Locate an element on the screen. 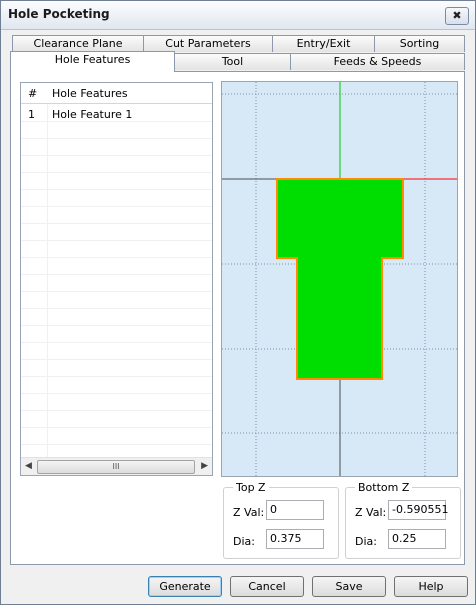 The height and width of the screenshot is (605, 476). scroll-right-icon: ▶ is located at coordinates (204, 466).